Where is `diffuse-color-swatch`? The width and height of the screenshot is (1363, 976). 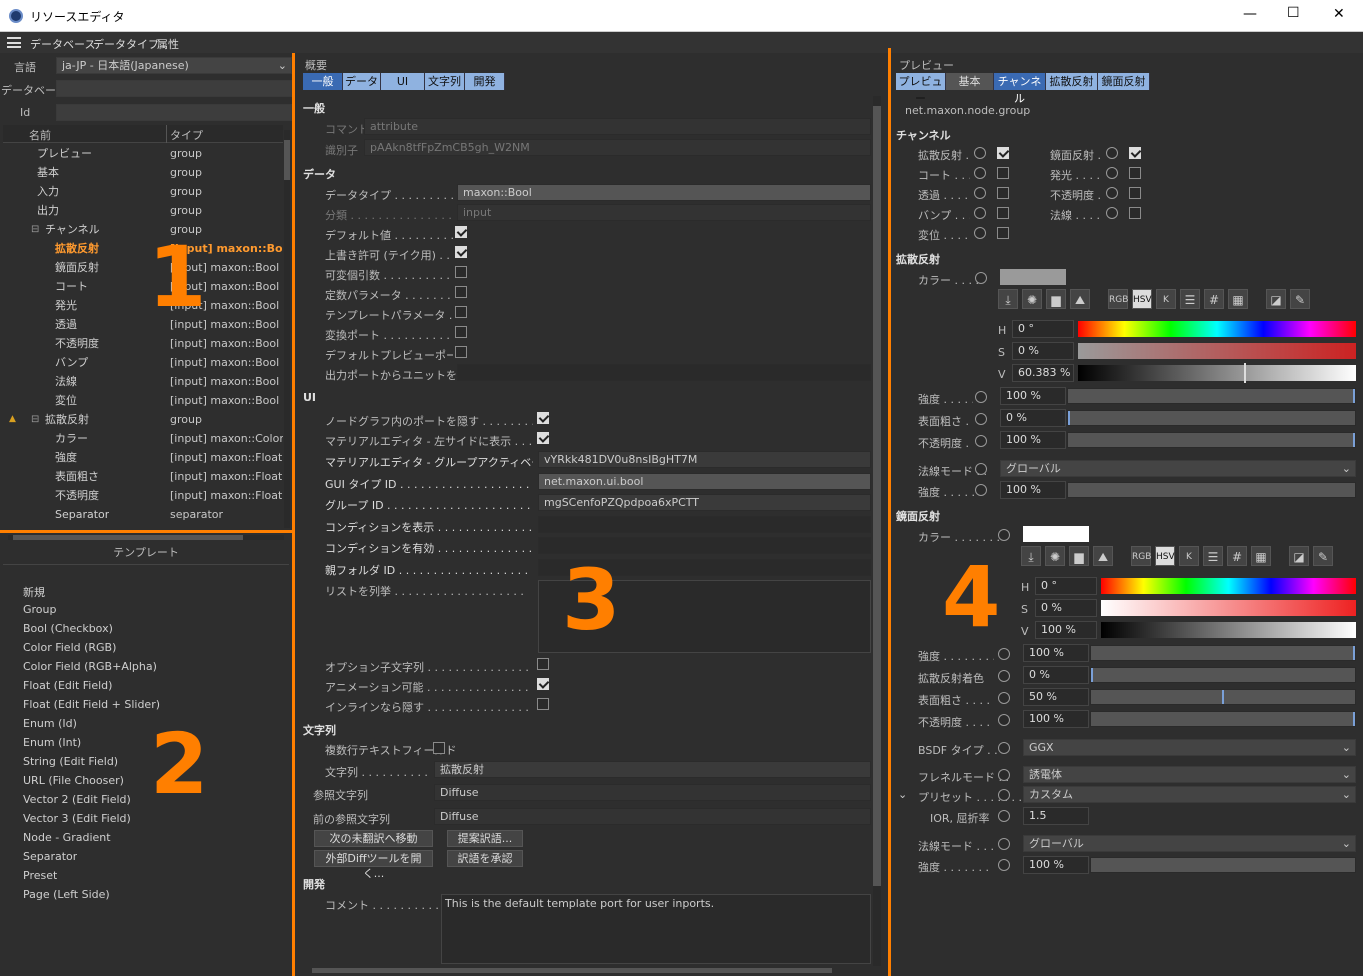
diffuse-color-swatch is located at coordinates (1033, 277).